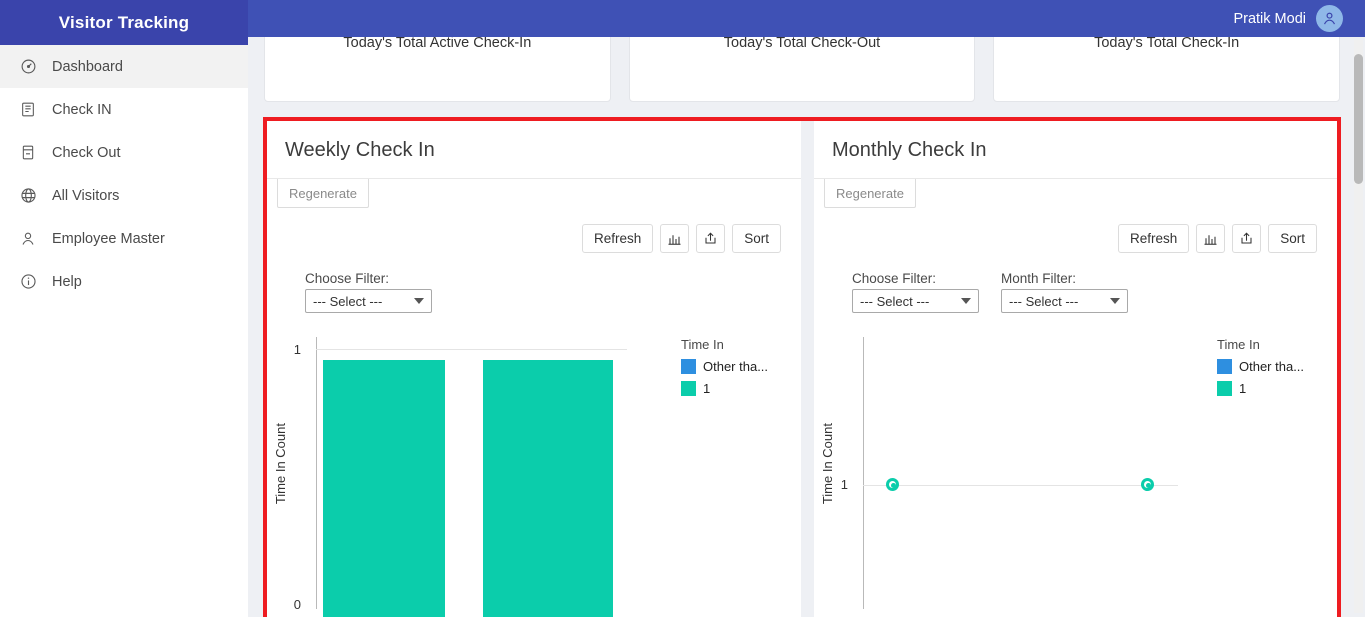 The height and width of the screenshot is (617, 1365). I want to click on monthly-choose-filter-group: Choose Filter: --- Select ---, so click(915, 292).